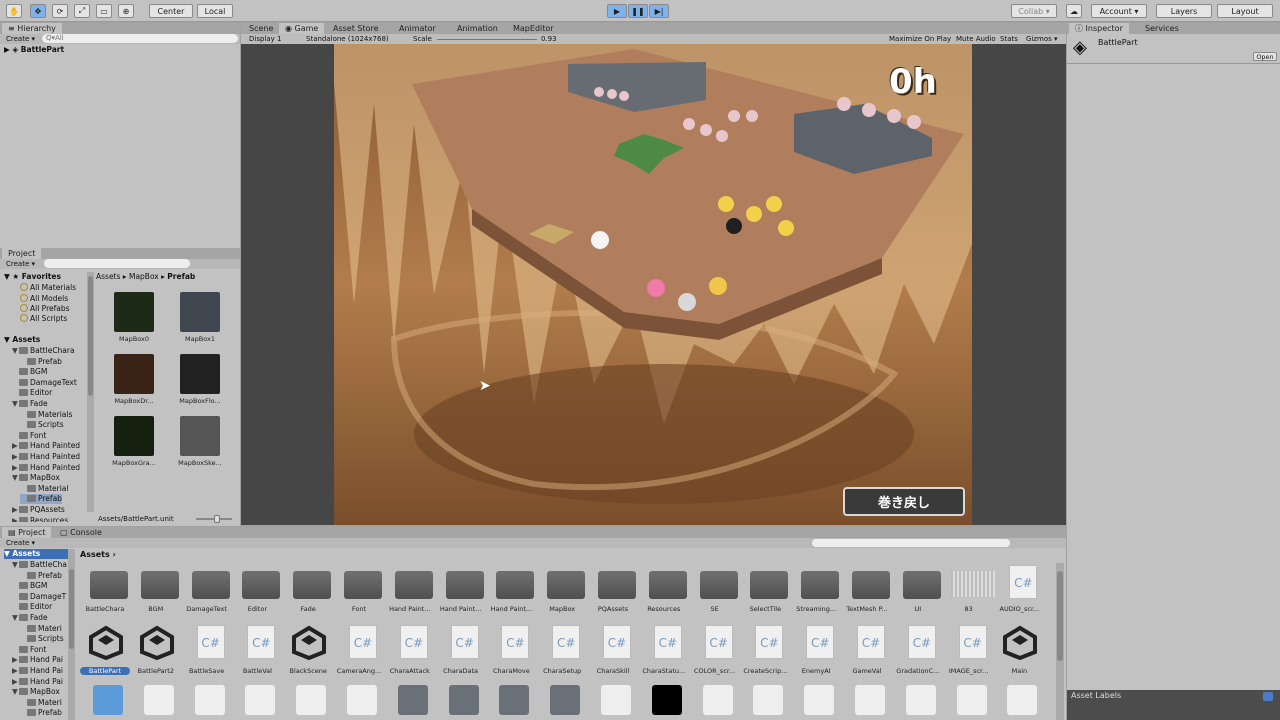 Image resolution: width=1280 pixels, height=720 pixels. What do you see at coordinates (144, 276) in the screenshot?
I see `breadcrumb-item: MapBox` at bounding box center [144, 276].